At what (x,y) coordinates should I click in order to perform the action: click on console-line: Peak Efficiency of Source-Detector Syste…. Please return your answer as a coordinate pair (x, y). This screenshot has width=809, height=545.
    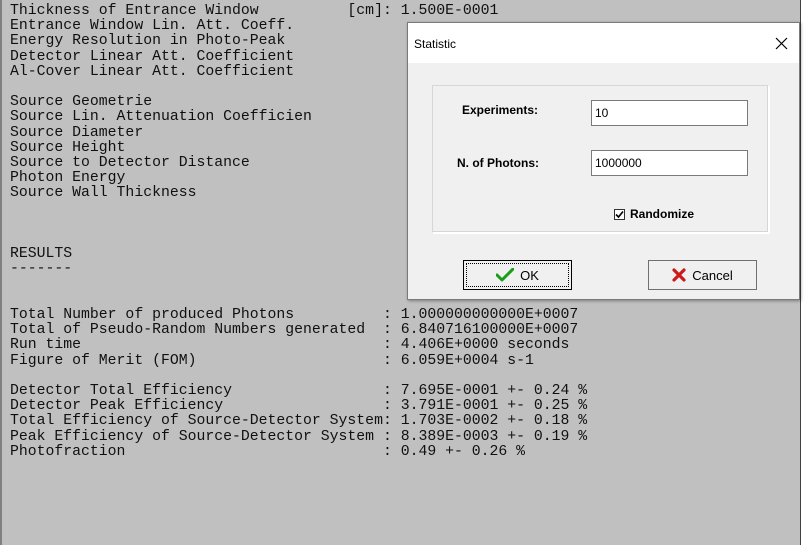
    Looking at the image, I should click on (299, 436).